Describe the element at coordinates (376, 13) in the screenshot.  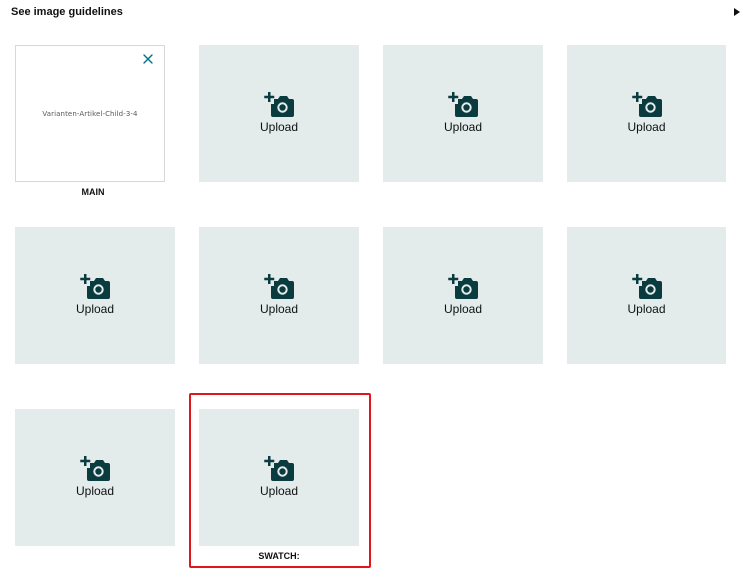
I see `guidelines-bar: See image guidelines` at that location.